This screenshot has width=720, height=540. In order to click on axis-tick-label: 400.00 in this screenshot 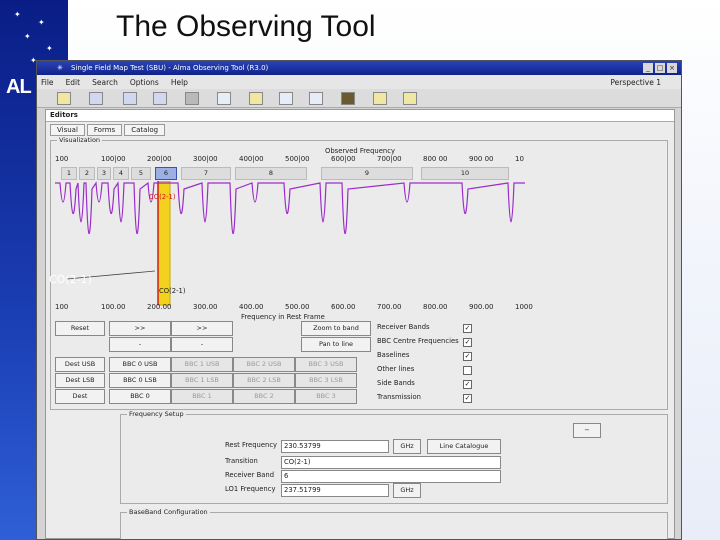, I will do `click(251, 307)`.